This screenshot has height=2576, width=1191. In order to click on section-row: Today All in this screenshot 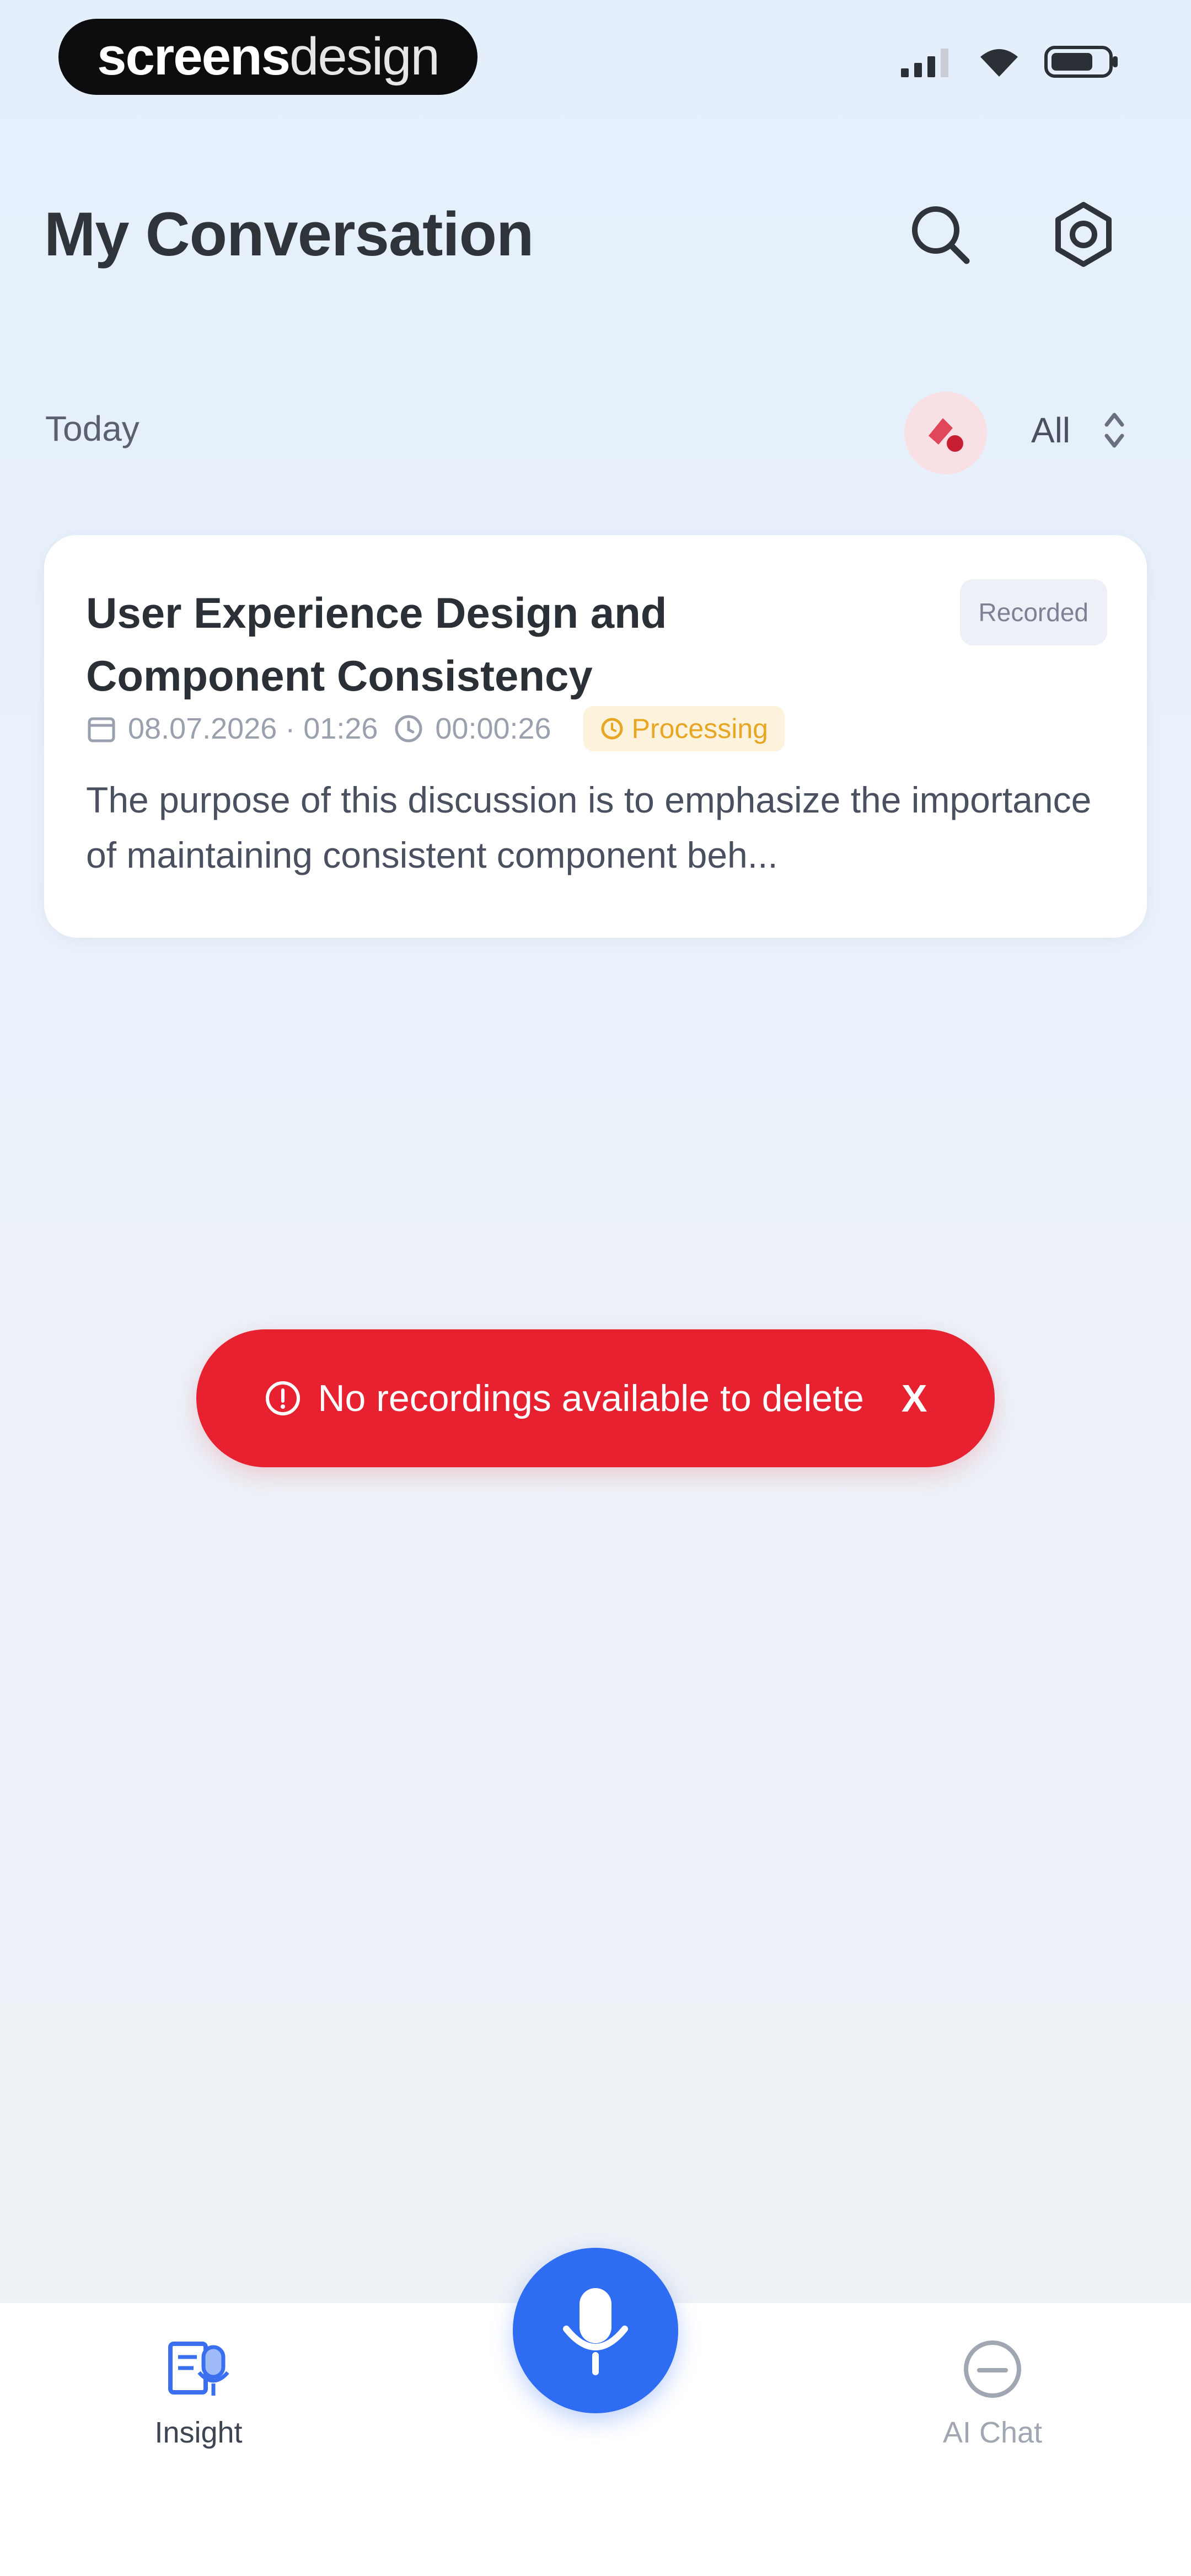, I will do `click(595, 427)`.